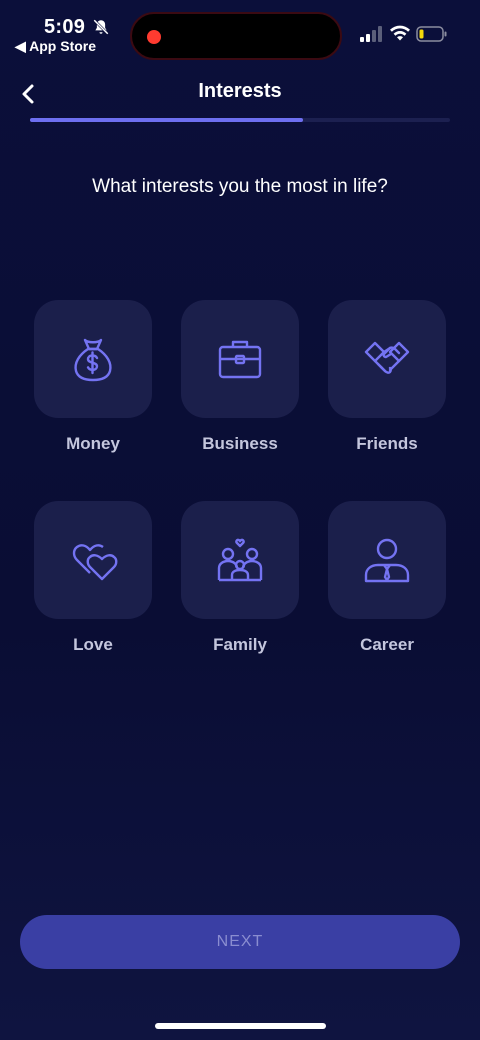 Image resolution: width=480 pixels, height=1040 pixels. I want to click on page-title: Interests, so click(240, 91).